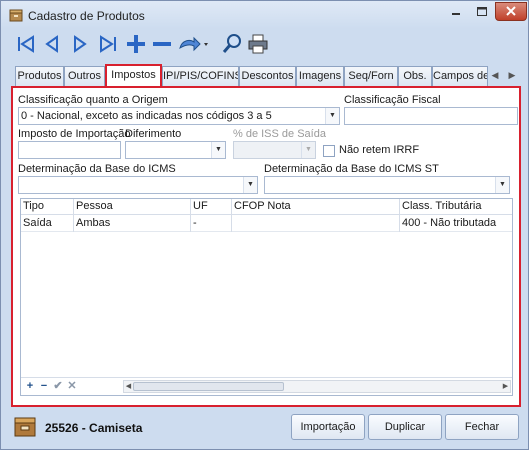 The height and width of the screenshot is (450, 529). I want to click on window-title: Cadastro de Produtos, so click(86, 16).